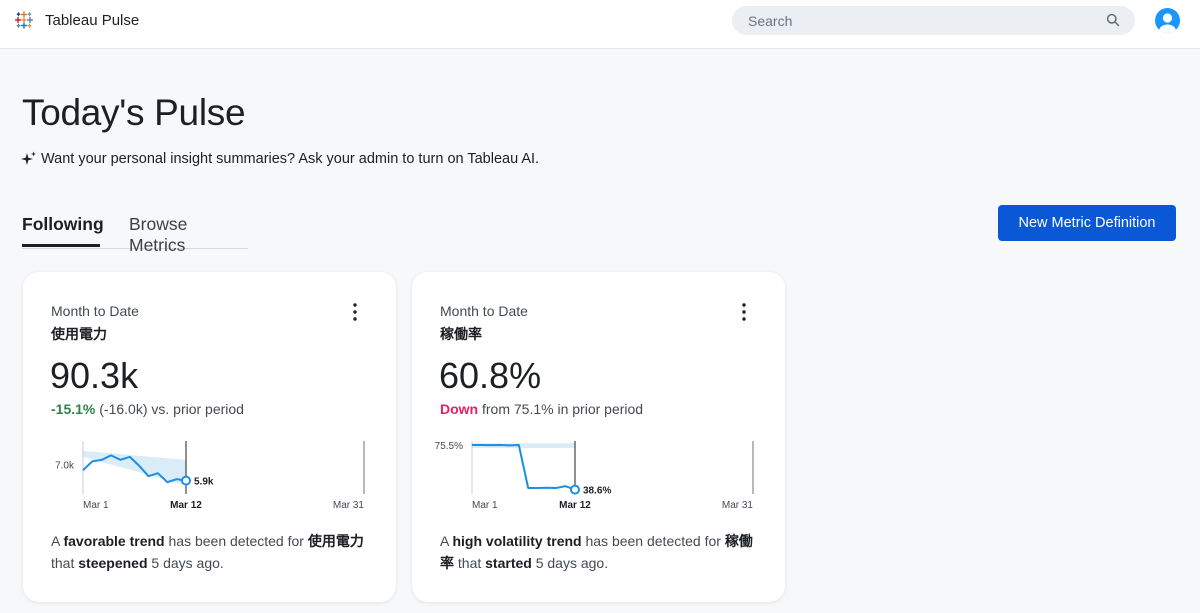 Image resolution: width=1200 pixels, height=613 pixels. I want to click on metric-change: Down from 75.1% in prior period, so click(541, 409).